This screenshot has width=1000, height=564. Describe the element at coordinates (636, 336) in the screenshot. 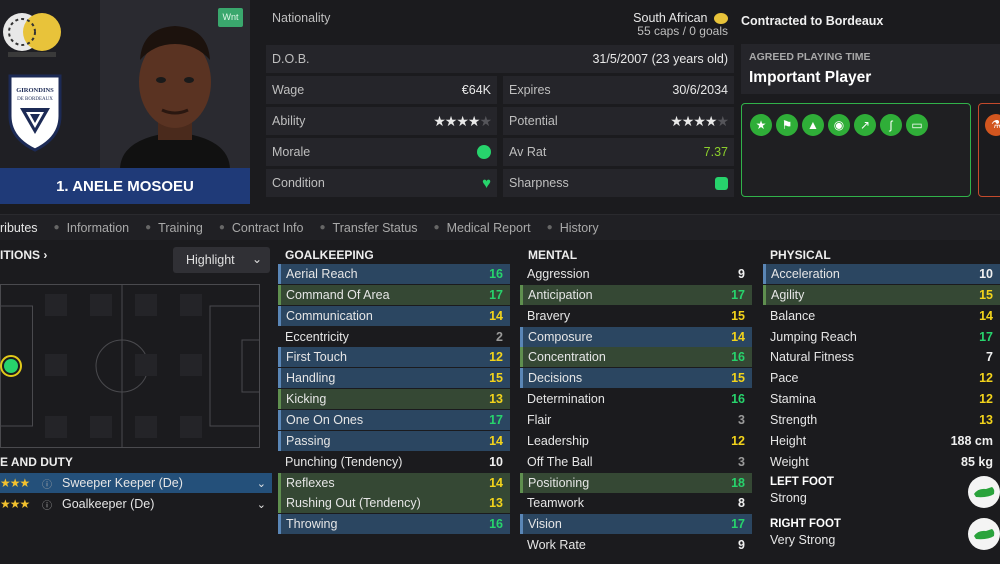

I see `attribute-row: Composure 14` at that location.